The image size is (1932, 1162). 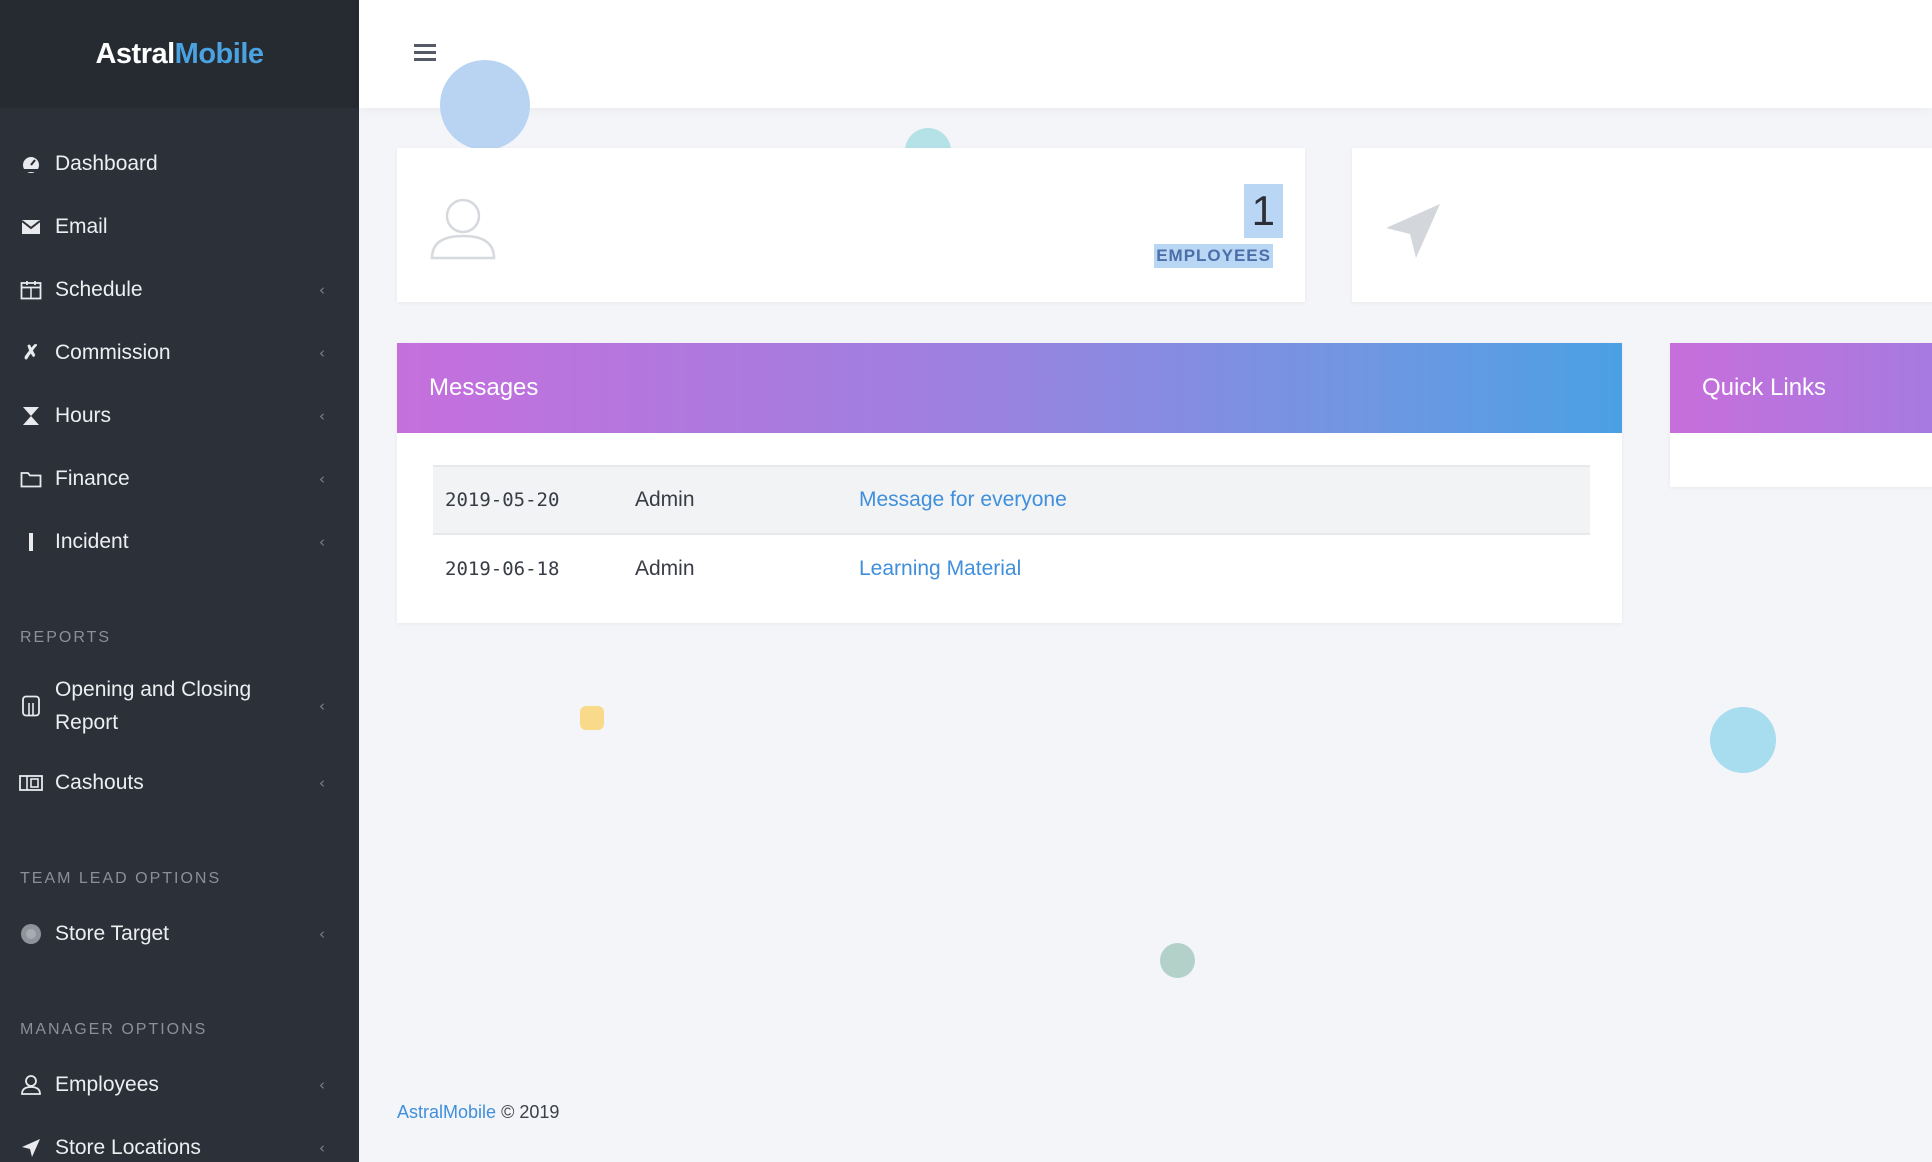 I want to click on employees-label: EMPLOYEES, so click(x=1213, y=256).